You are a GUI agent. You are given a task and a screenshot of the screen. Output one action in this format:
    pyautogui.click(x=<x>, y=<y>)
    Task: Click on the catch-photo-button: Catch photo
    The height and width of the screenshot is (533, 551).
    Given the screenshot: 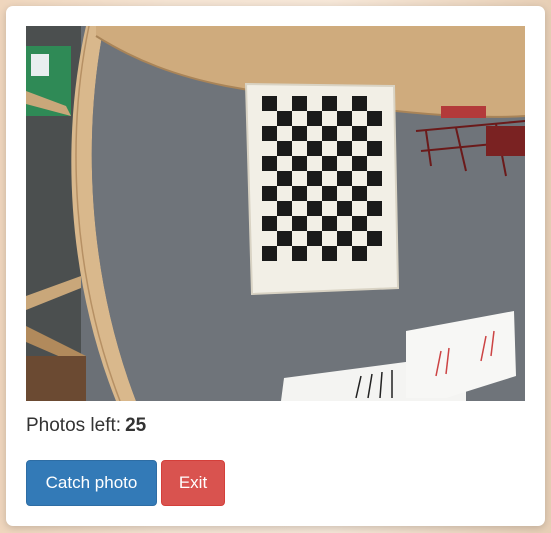 What is the action you would take?
    pyautogui.click(x=91, y=483)
    